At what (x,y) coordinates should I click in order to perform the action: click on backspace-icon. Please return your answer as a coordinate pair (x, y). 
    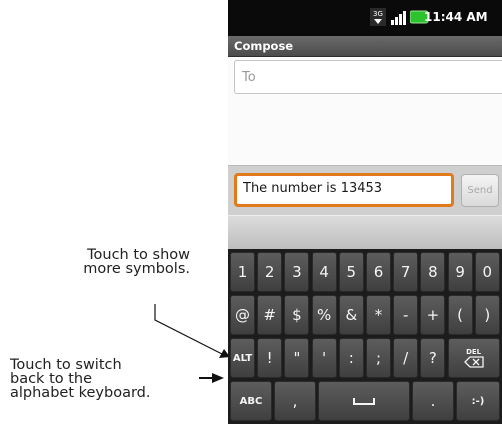
    Looking at the image, I should click on (473, 362).